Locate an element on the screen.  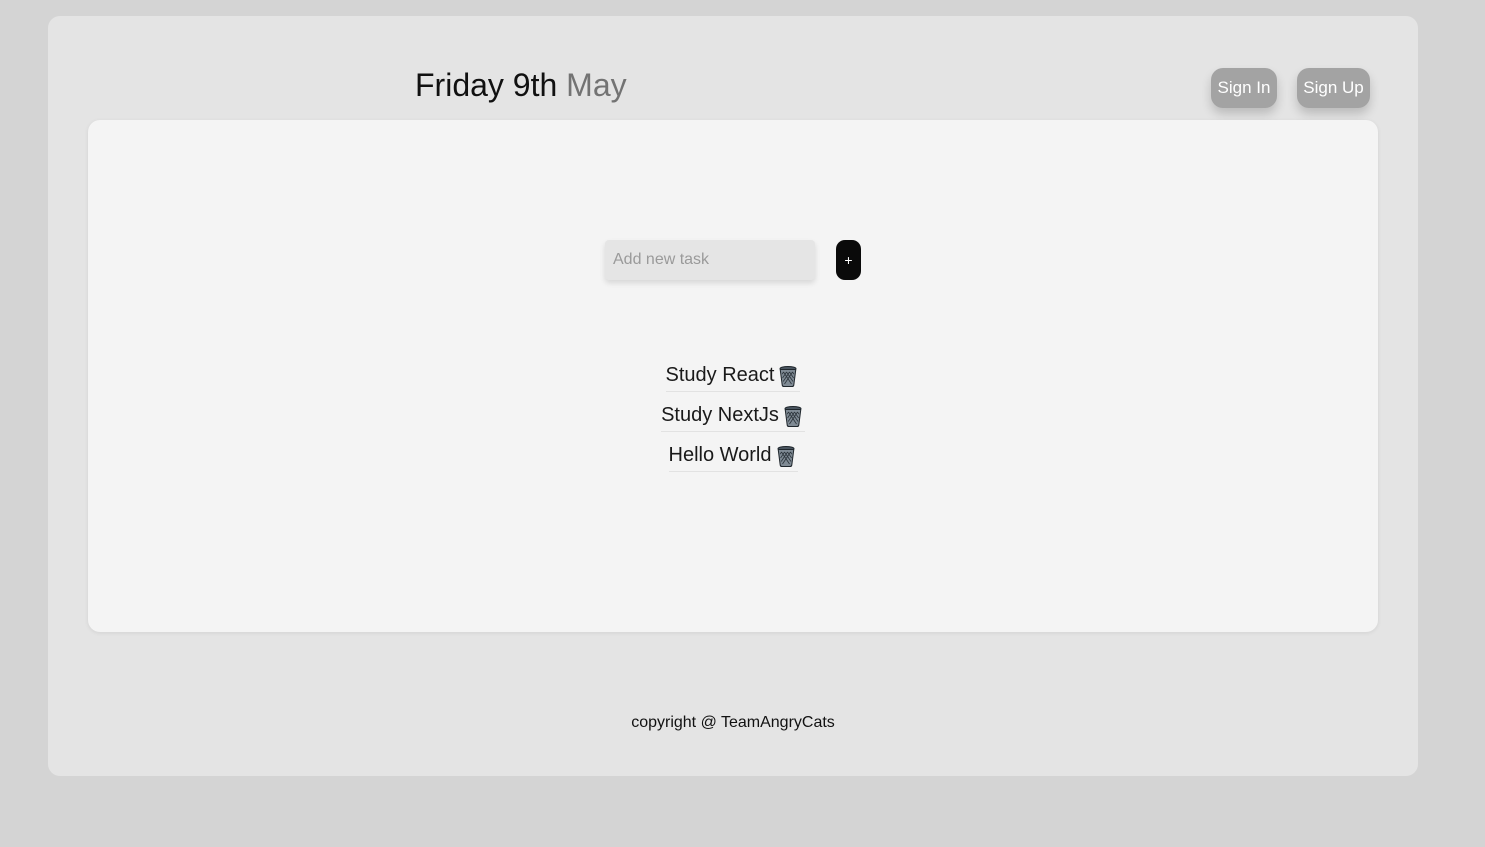
task-item: Study React is located at coordinates (733, 380).